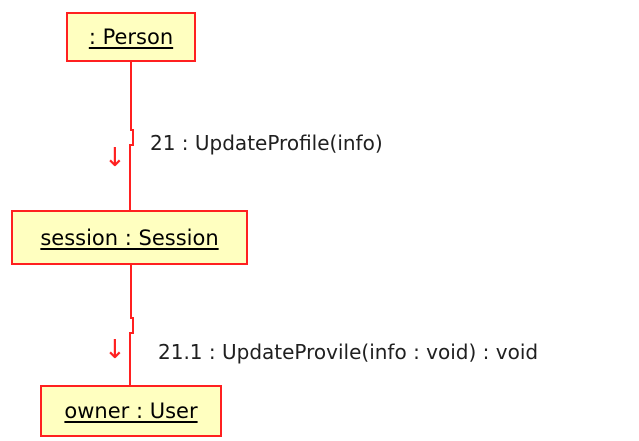 This screenshot has width=639, height=441. I want to click on object-person: : Person, so click(131, 37).